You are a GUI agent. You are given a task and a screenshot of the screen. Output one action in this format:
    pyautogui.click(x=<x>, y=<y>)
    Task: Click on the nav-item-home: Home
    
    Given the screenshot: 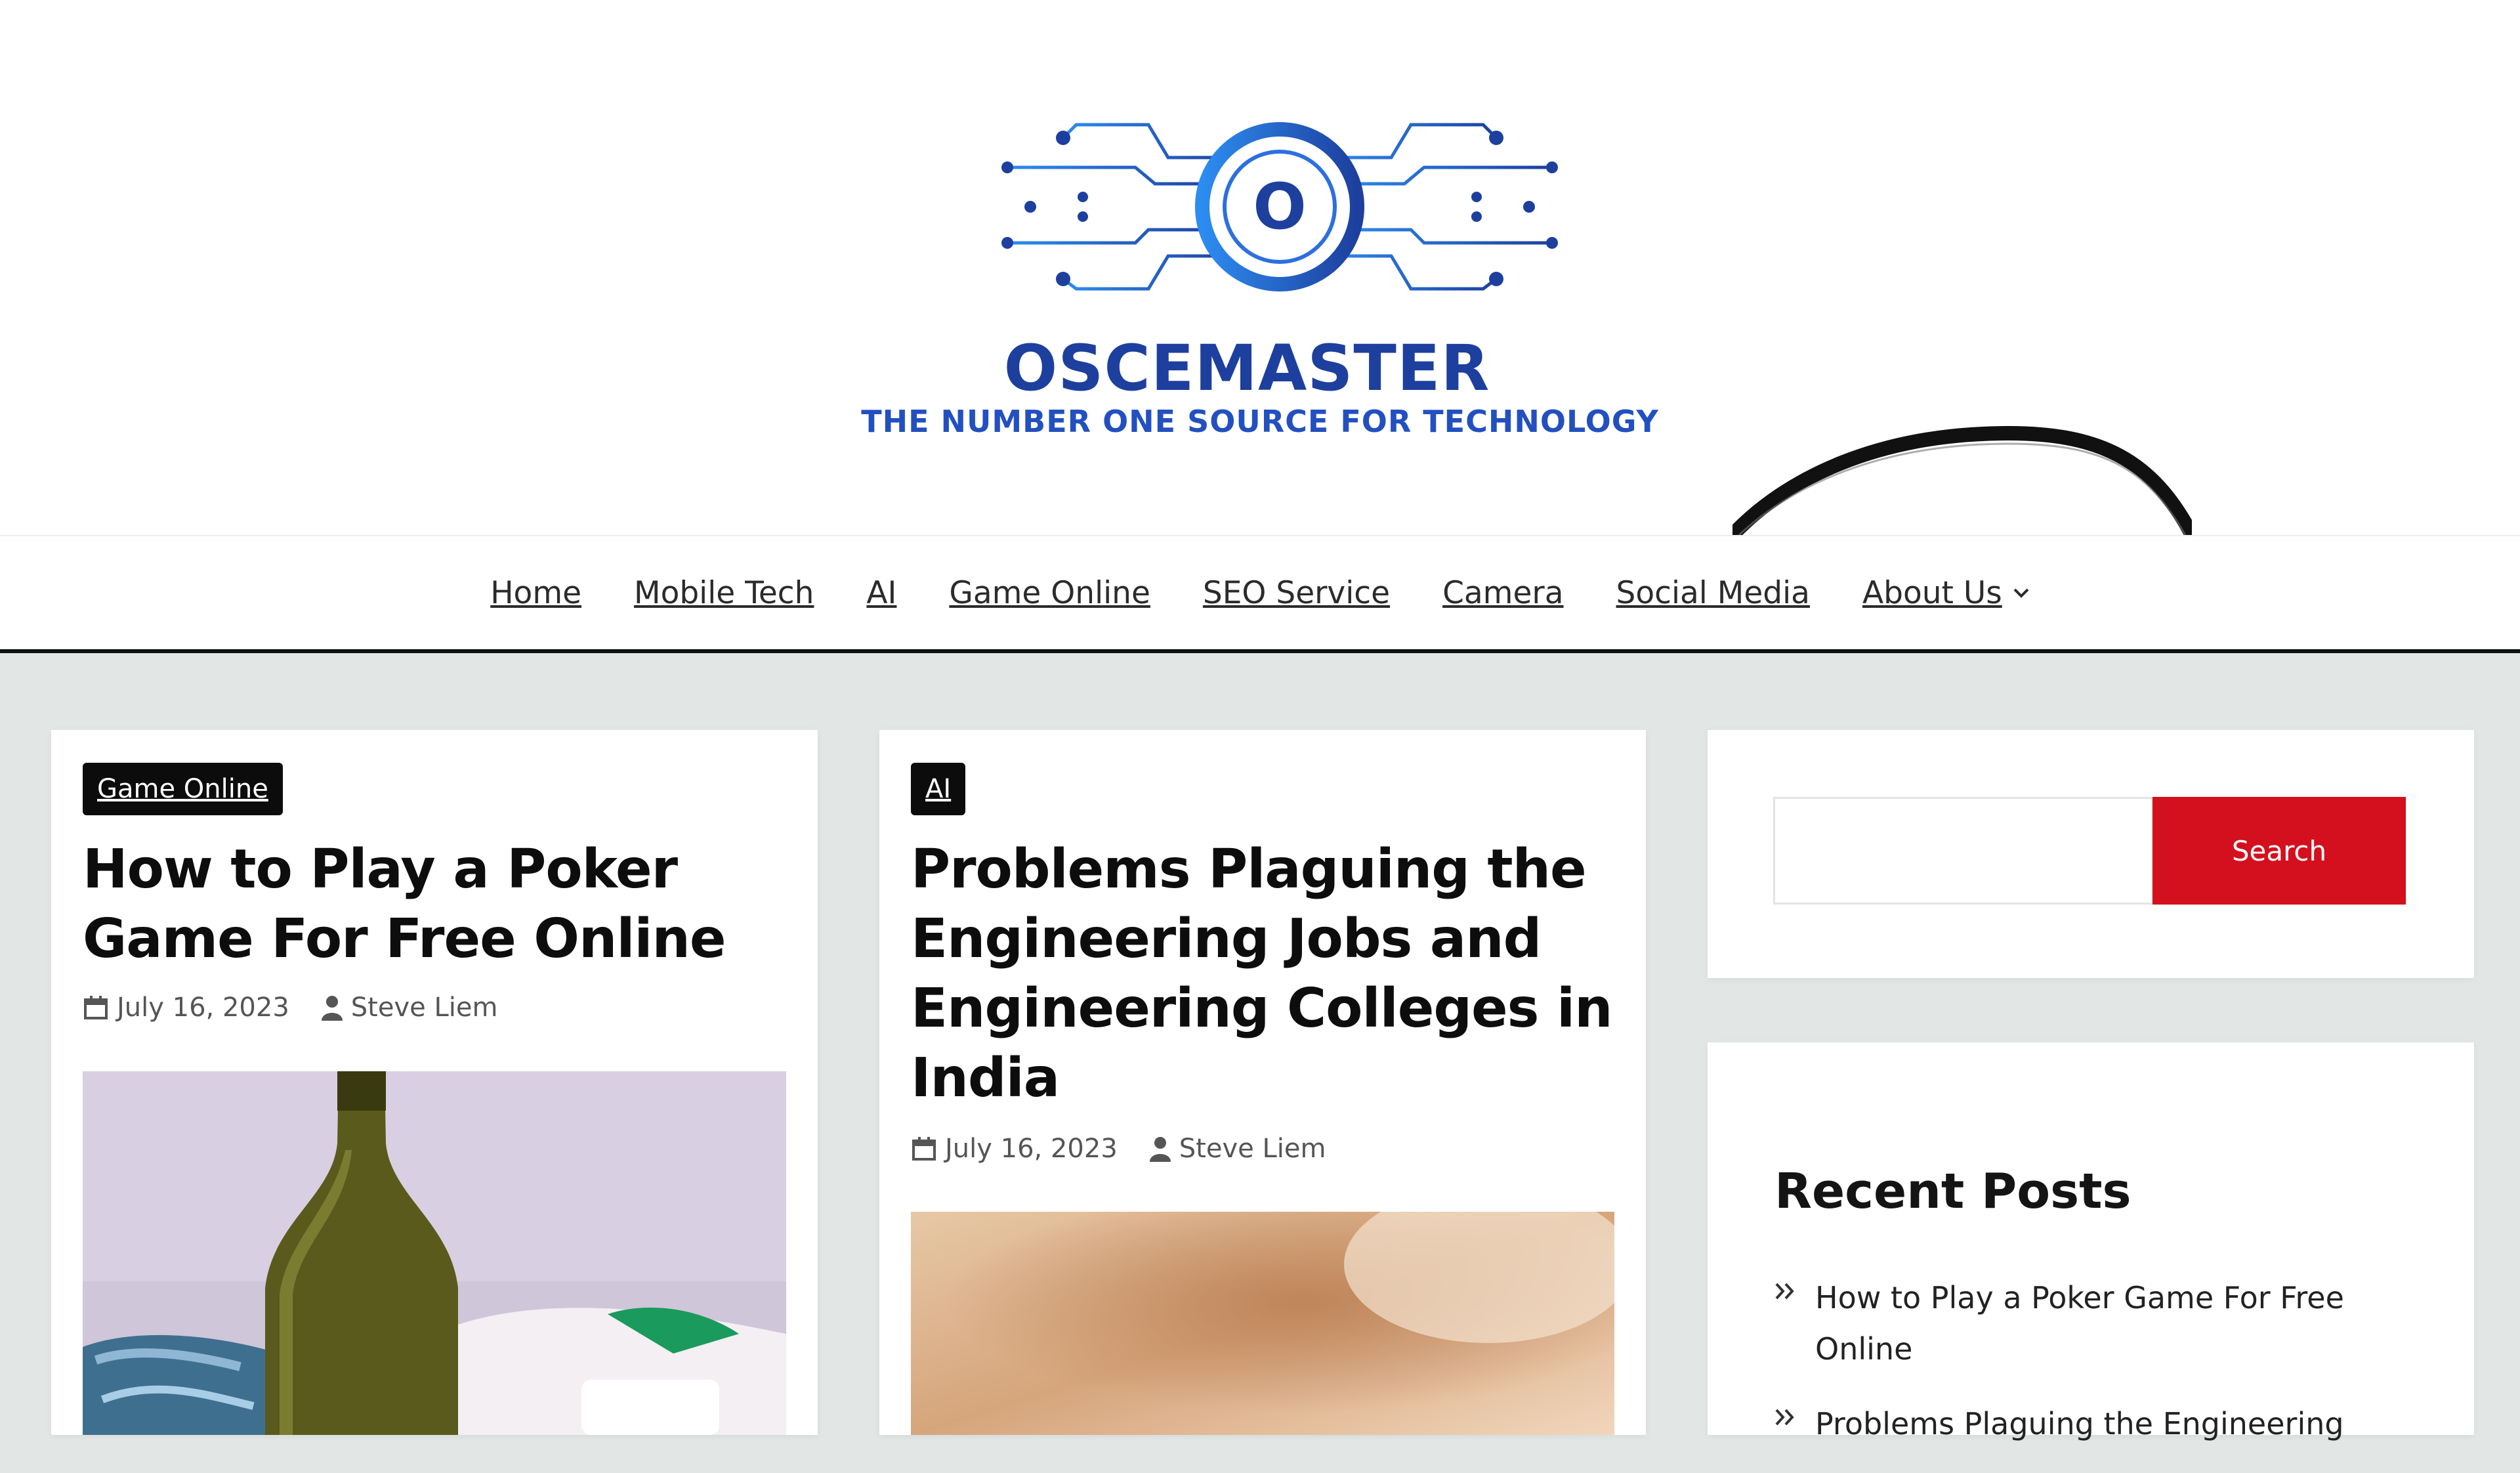 What is the action you would take?
    pyautogui.click(x=535, y=593)
    